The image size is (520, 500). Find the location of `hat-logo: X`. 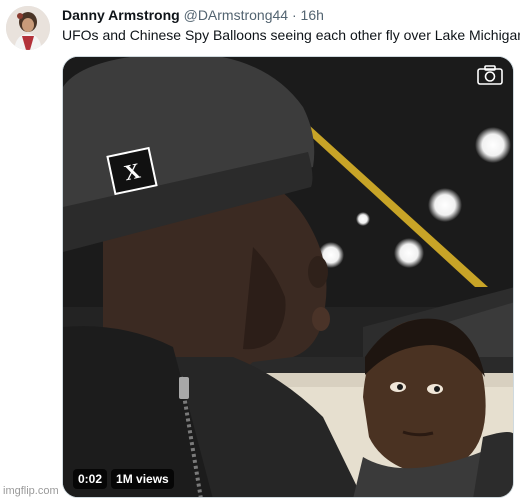

hat-logo: X is located at coordinates (132, 171).